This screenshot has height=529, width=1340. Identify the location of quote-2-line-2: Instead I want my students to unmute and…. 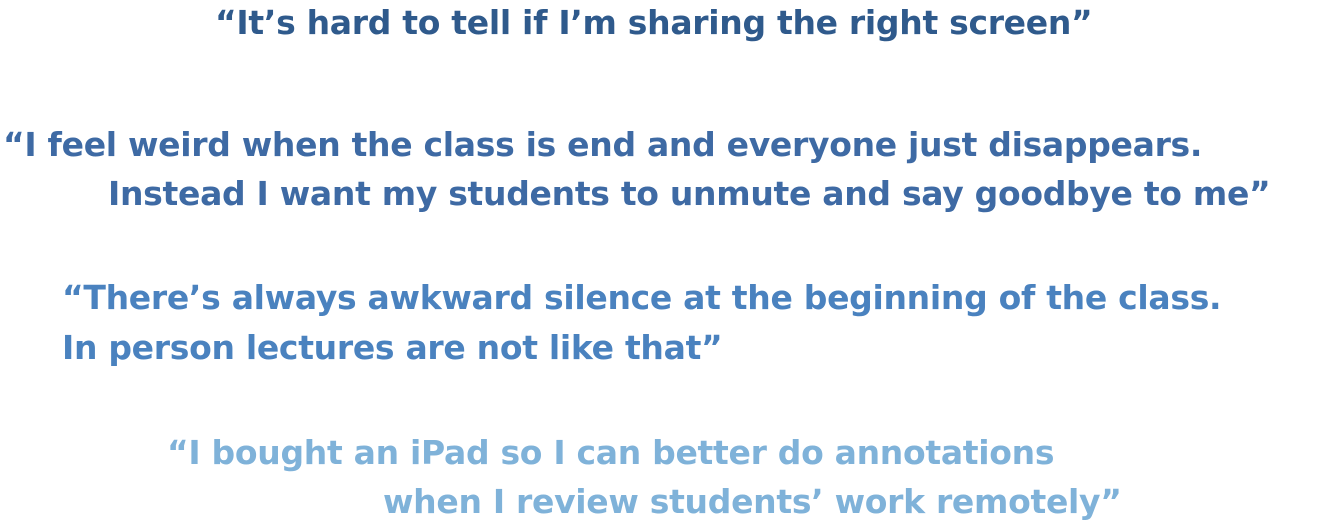
(689, 193).